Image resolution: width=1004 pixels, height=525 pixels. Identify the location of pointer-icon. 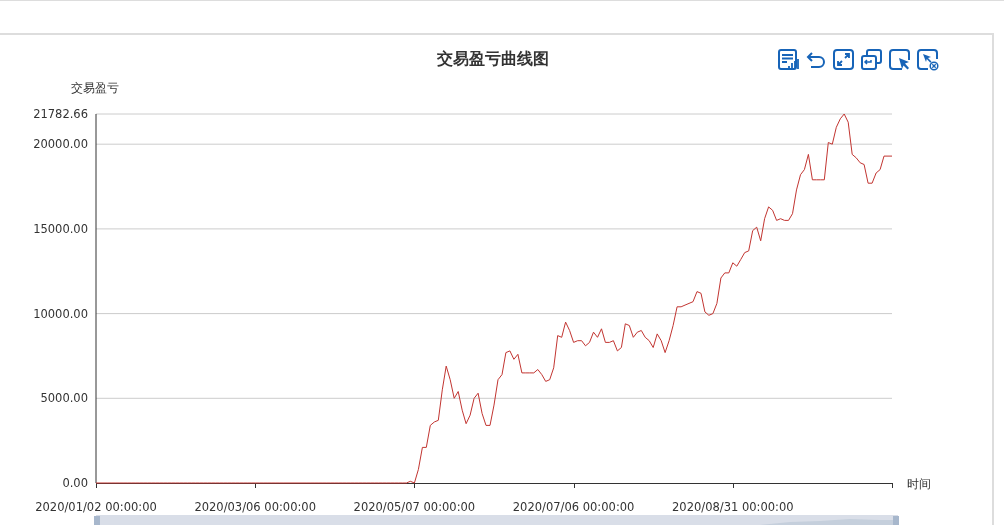
(899, 59).